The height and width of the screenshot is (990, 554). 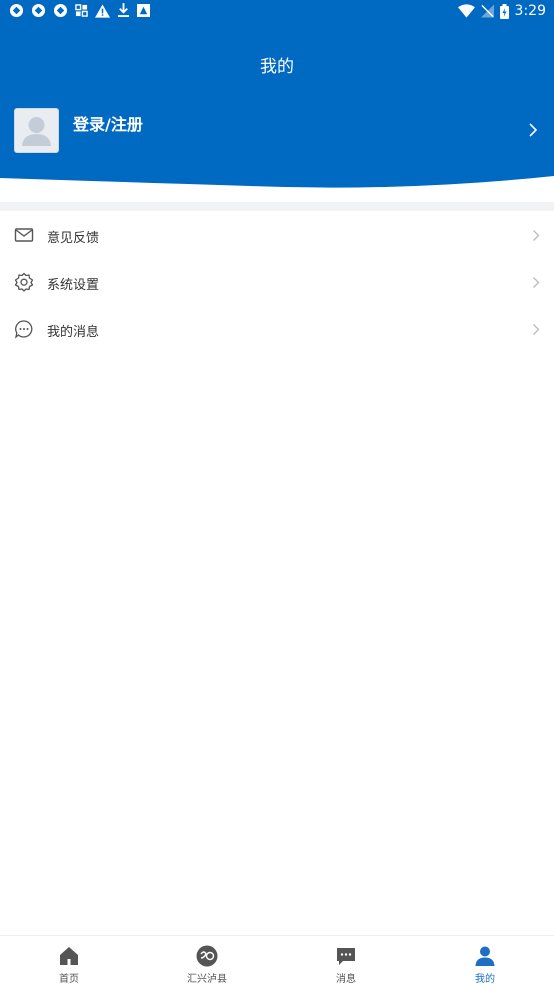 I want to click on battery-icon, so click(x=504, y=11).